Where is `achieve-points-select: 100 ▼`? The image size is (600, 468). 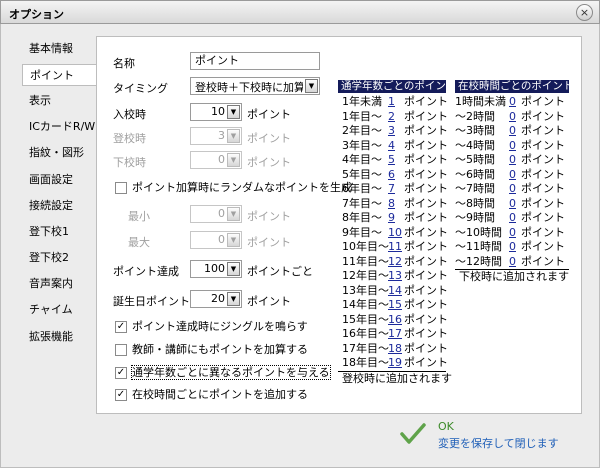 achieve-points-select: 100 ▼ is located at coordinates (216, 269).